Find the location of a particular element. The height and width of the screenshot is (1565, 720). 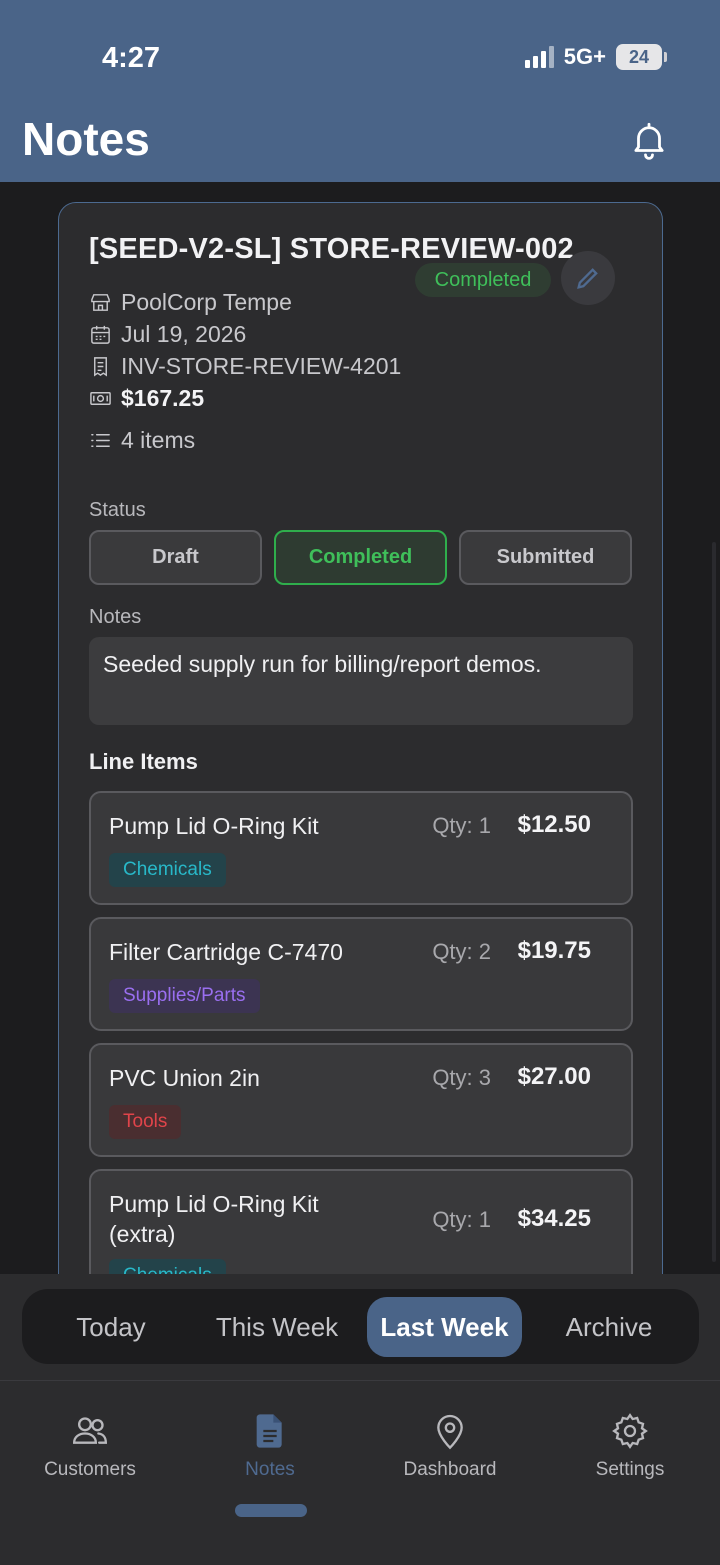

edit-button is located at coordinates (588, 278).